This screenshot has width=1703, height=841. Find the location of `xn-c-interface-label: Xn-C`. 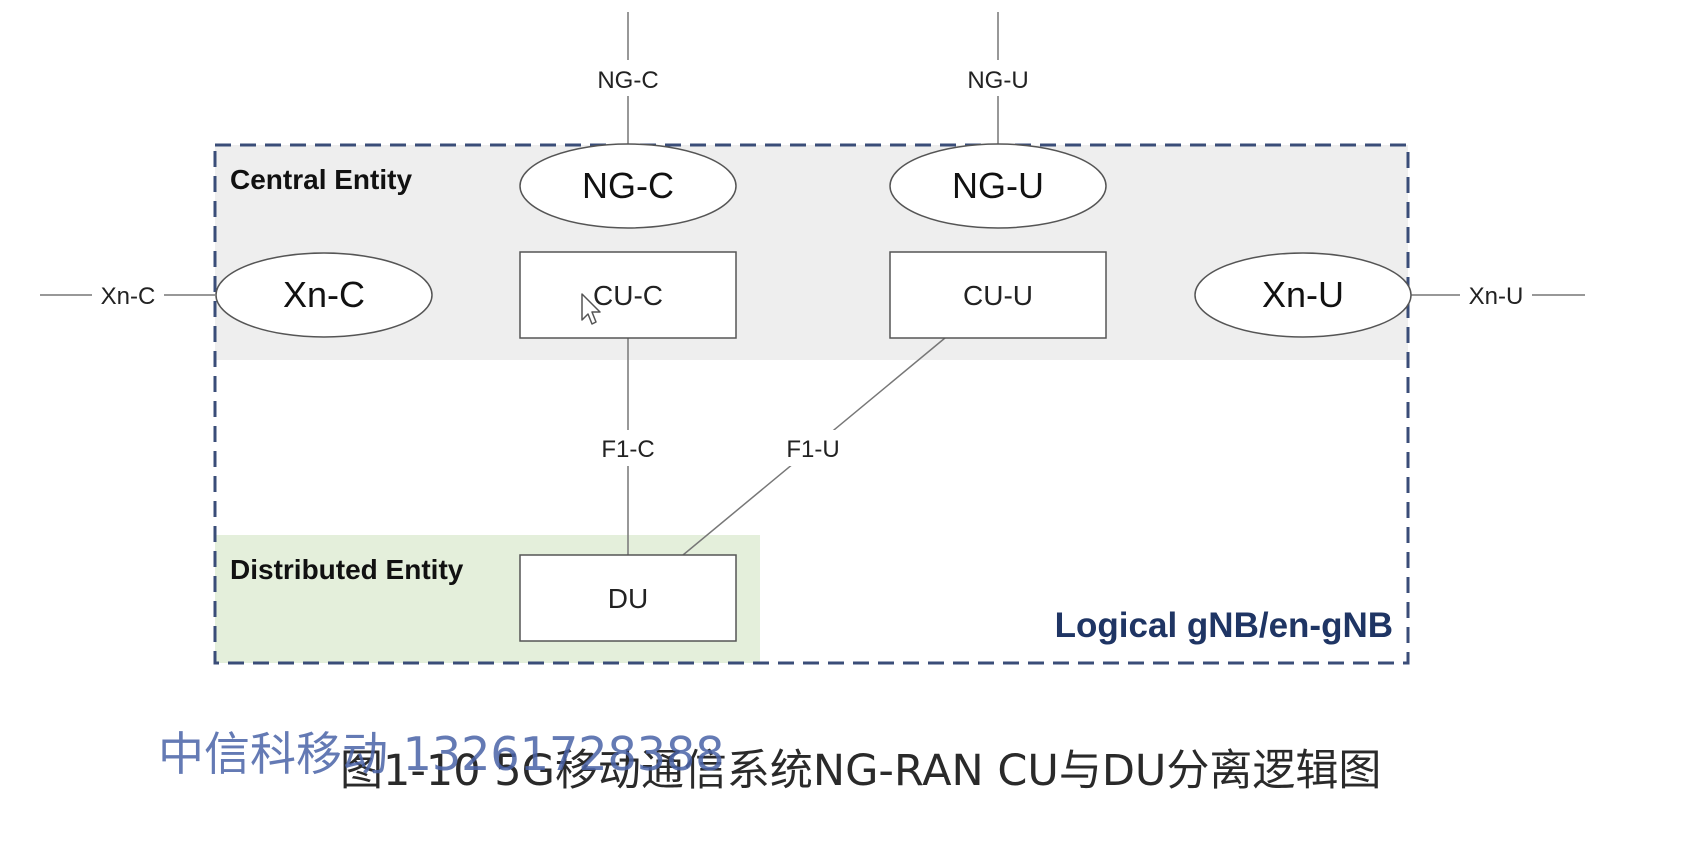

xn-c-interface-label: Xn-C is located at coordinates (128, 296).